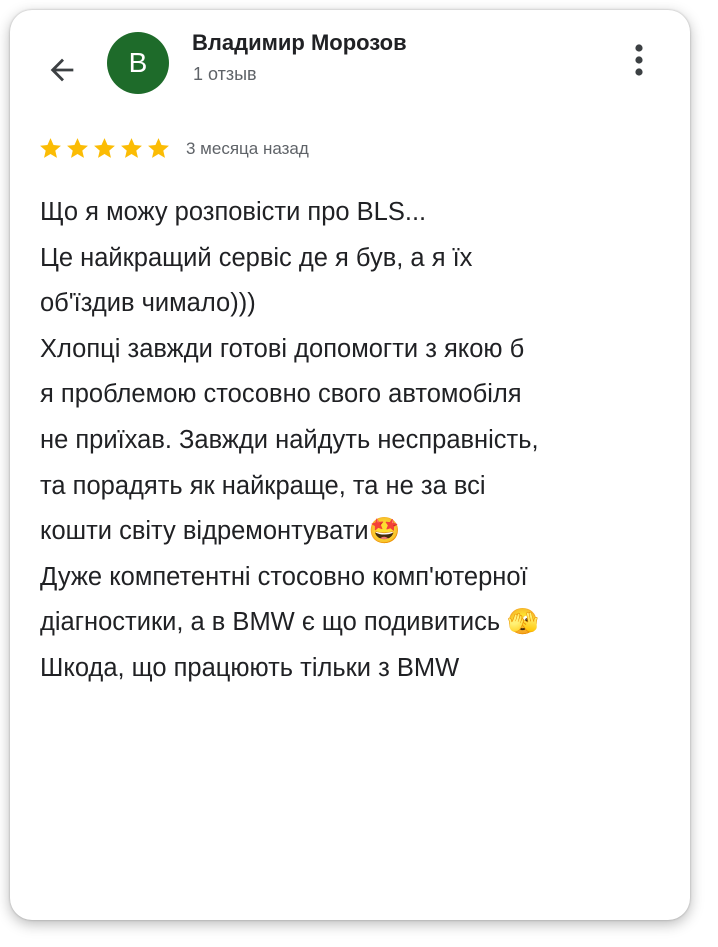  I want to click on avatar: В, so click(138, 63).